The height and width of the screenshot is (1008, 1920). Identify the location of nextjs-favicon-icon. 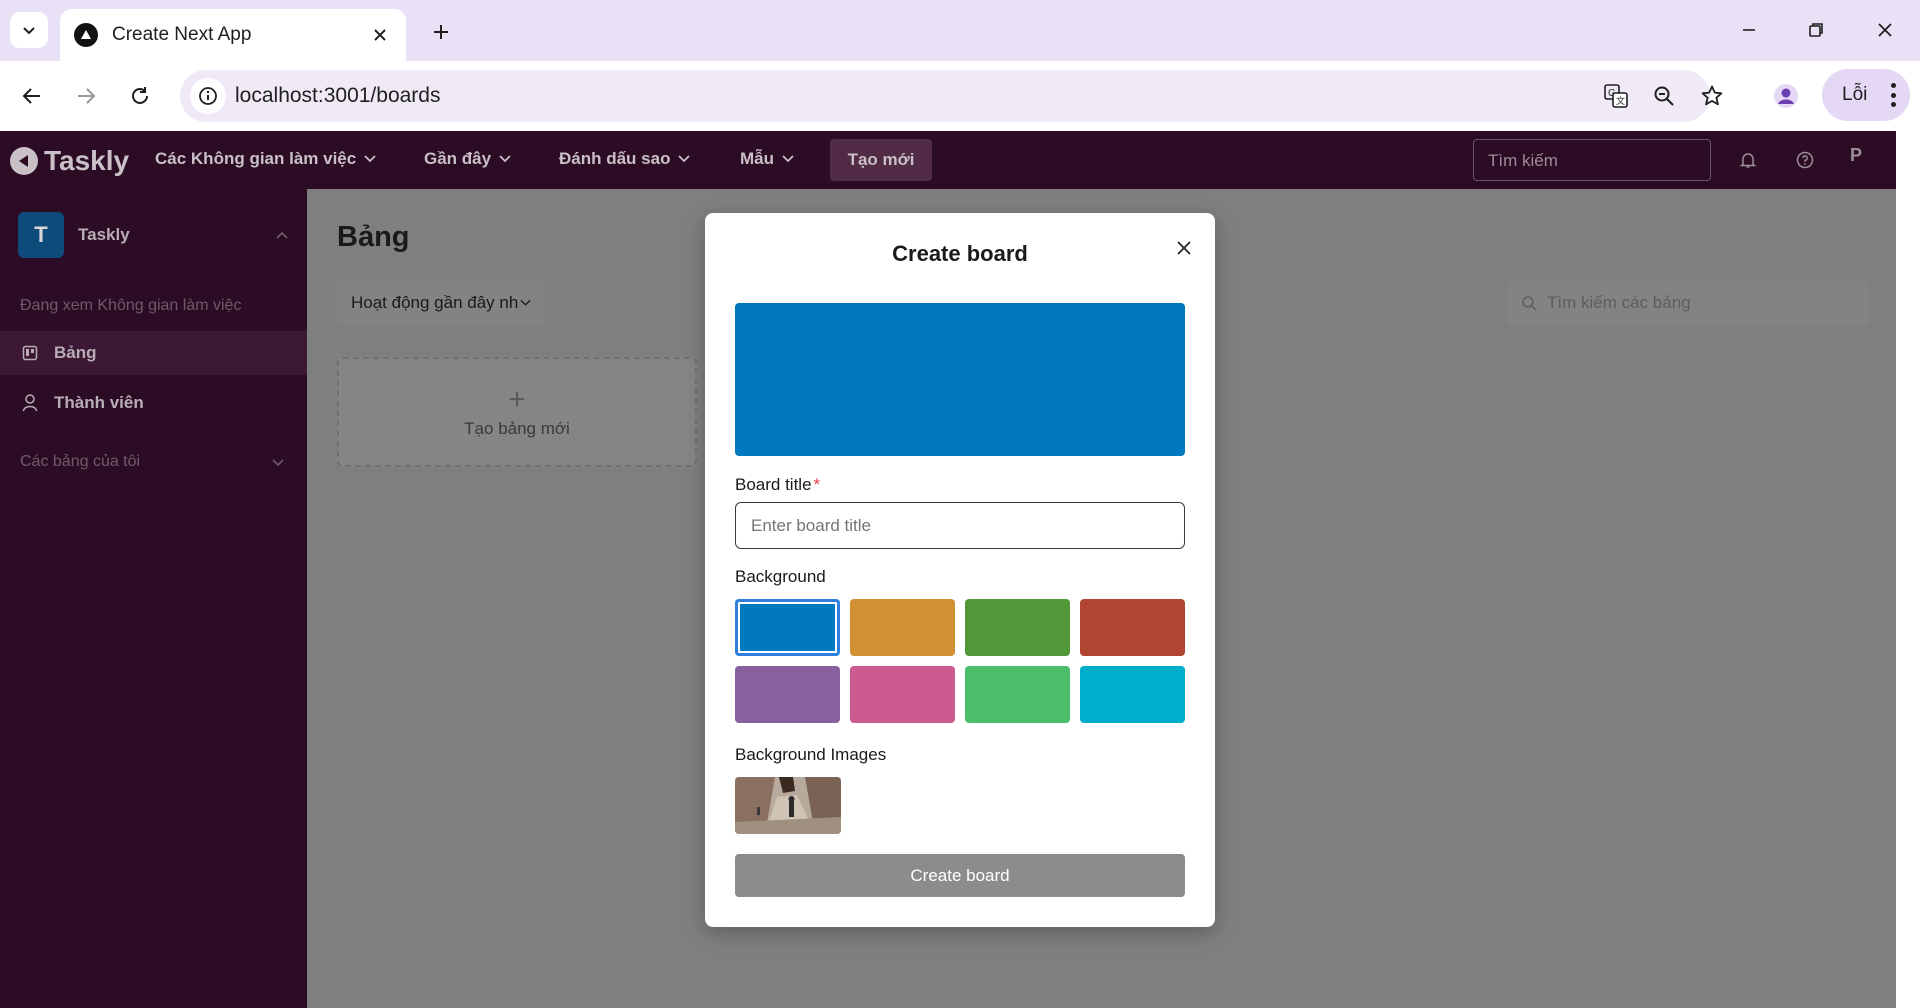
(86, 35).